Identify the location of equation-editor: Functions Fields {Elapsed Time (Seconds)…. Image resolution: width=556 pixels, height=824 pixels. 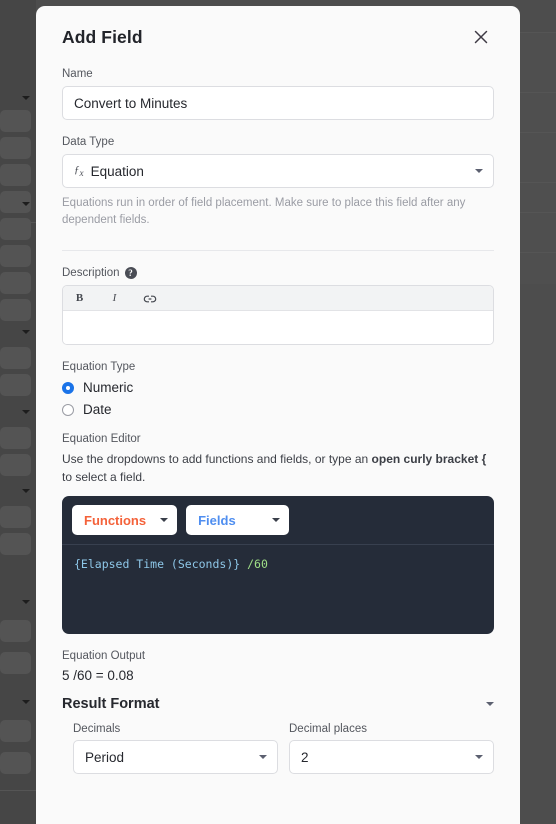
(278, 565).